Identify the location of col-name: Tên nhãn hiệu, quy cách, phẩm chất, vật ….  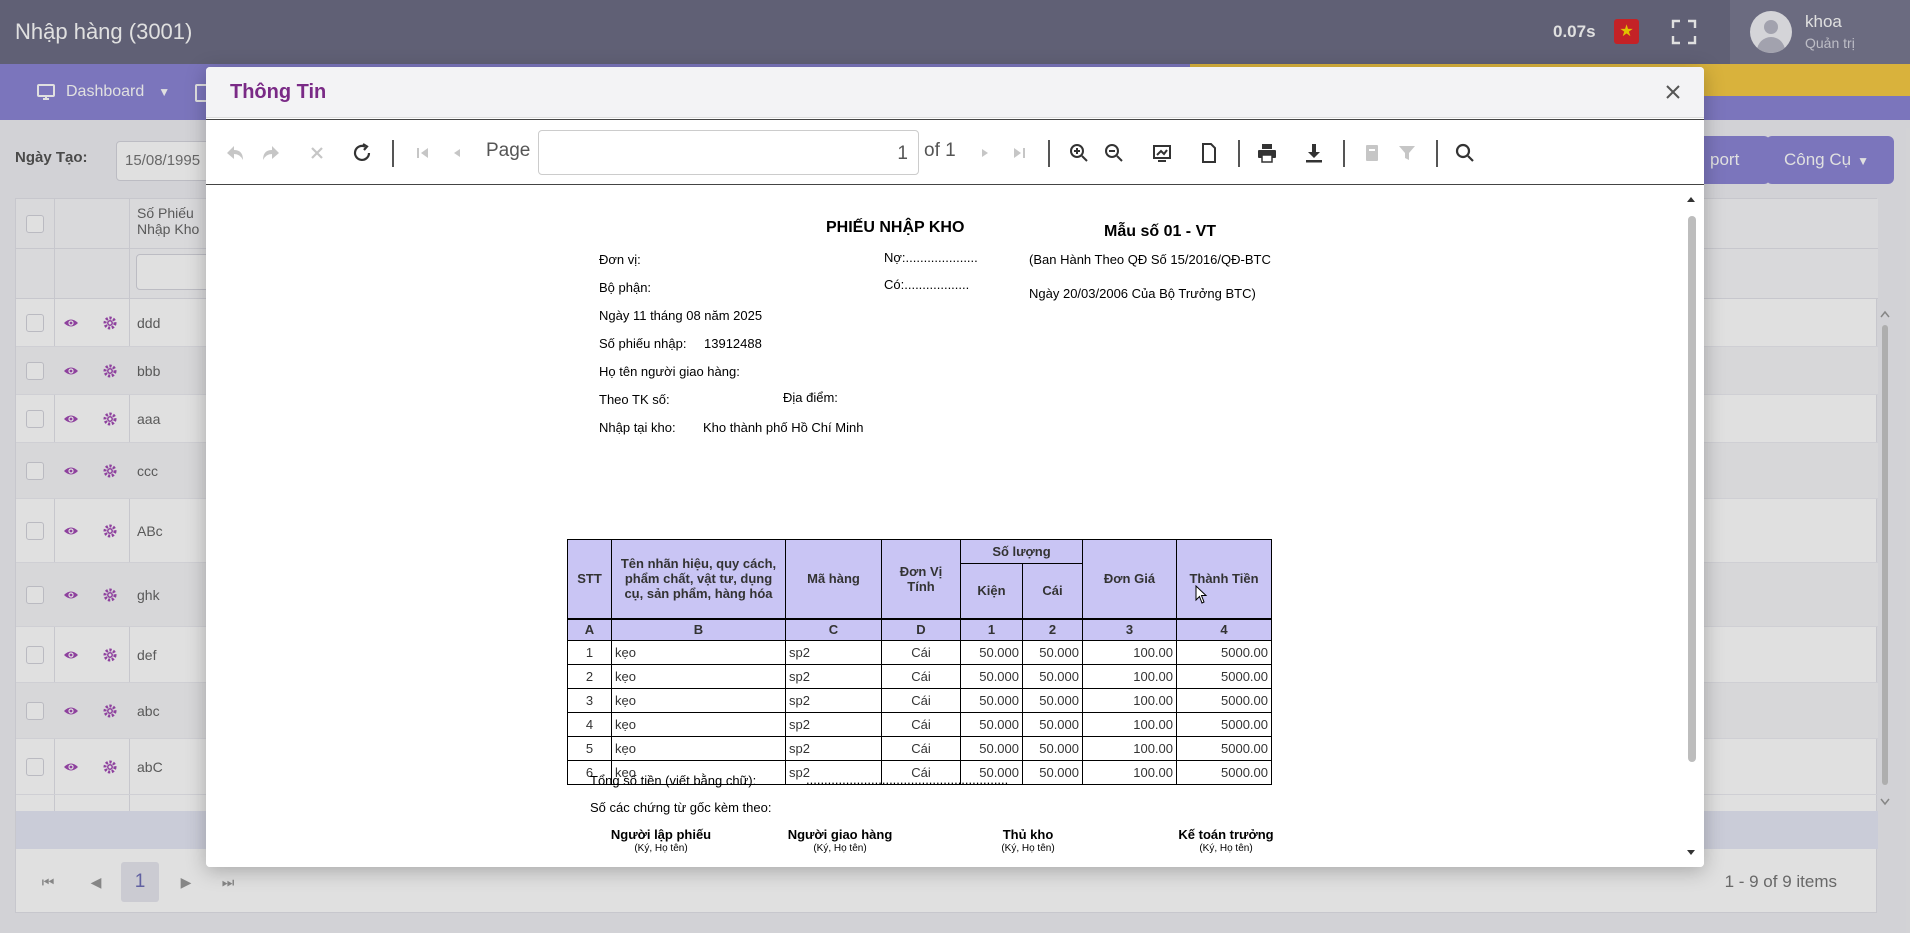
(698, 579).